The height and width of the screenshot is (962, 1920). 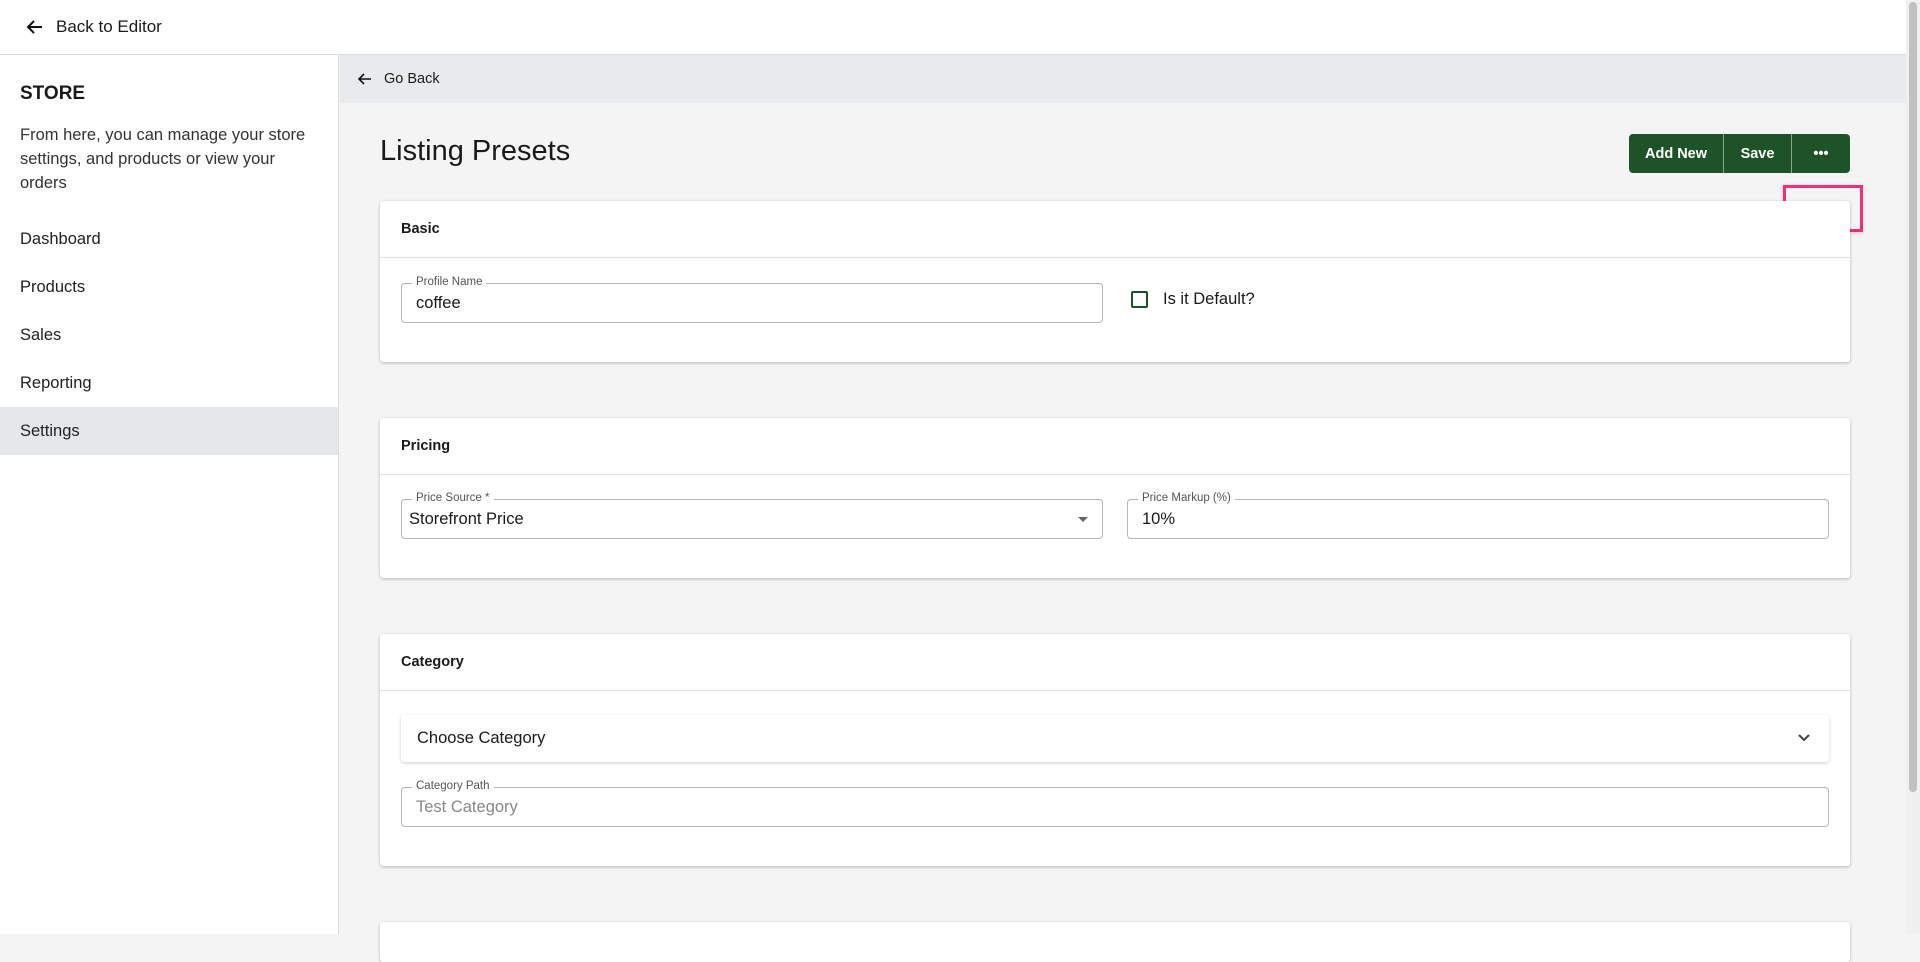 I want to click on price-source-value: Storefront Price, so click(x=466, y=519).